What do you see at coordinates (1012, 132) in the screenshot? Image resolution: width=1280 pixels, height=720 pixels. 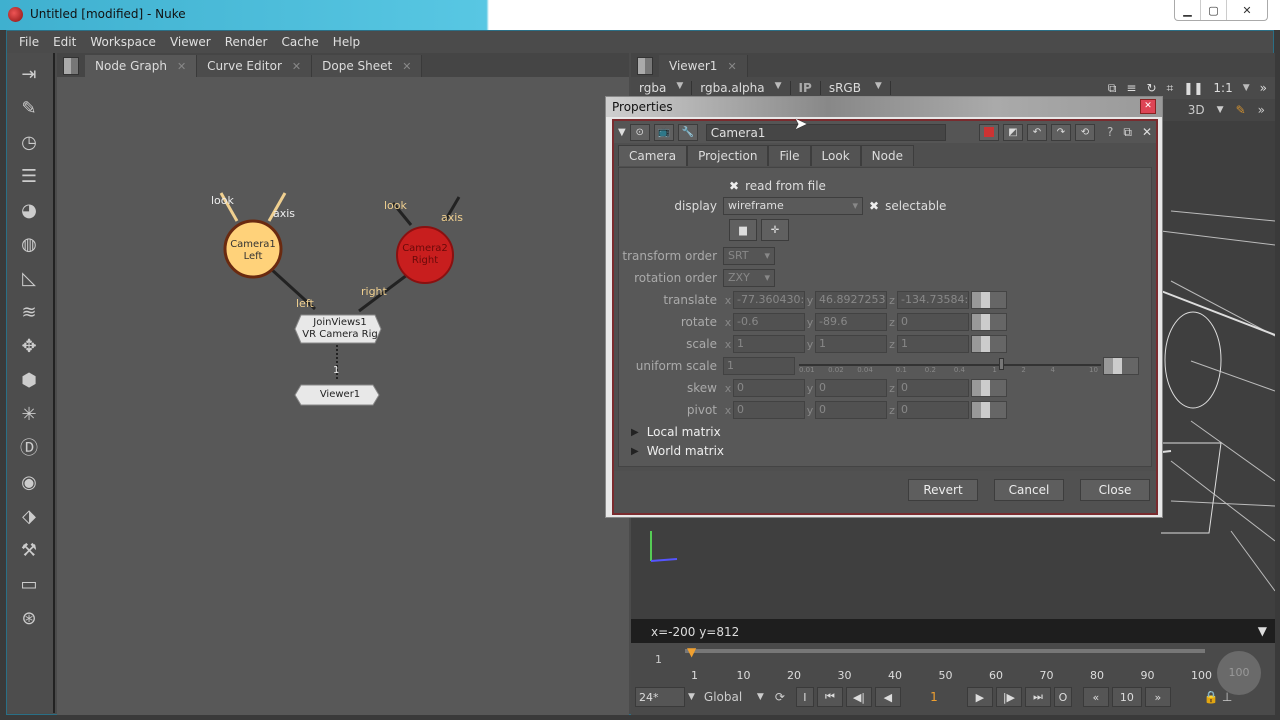 I see `gl-color-button: ◩` at bounding box center [1012, 132].